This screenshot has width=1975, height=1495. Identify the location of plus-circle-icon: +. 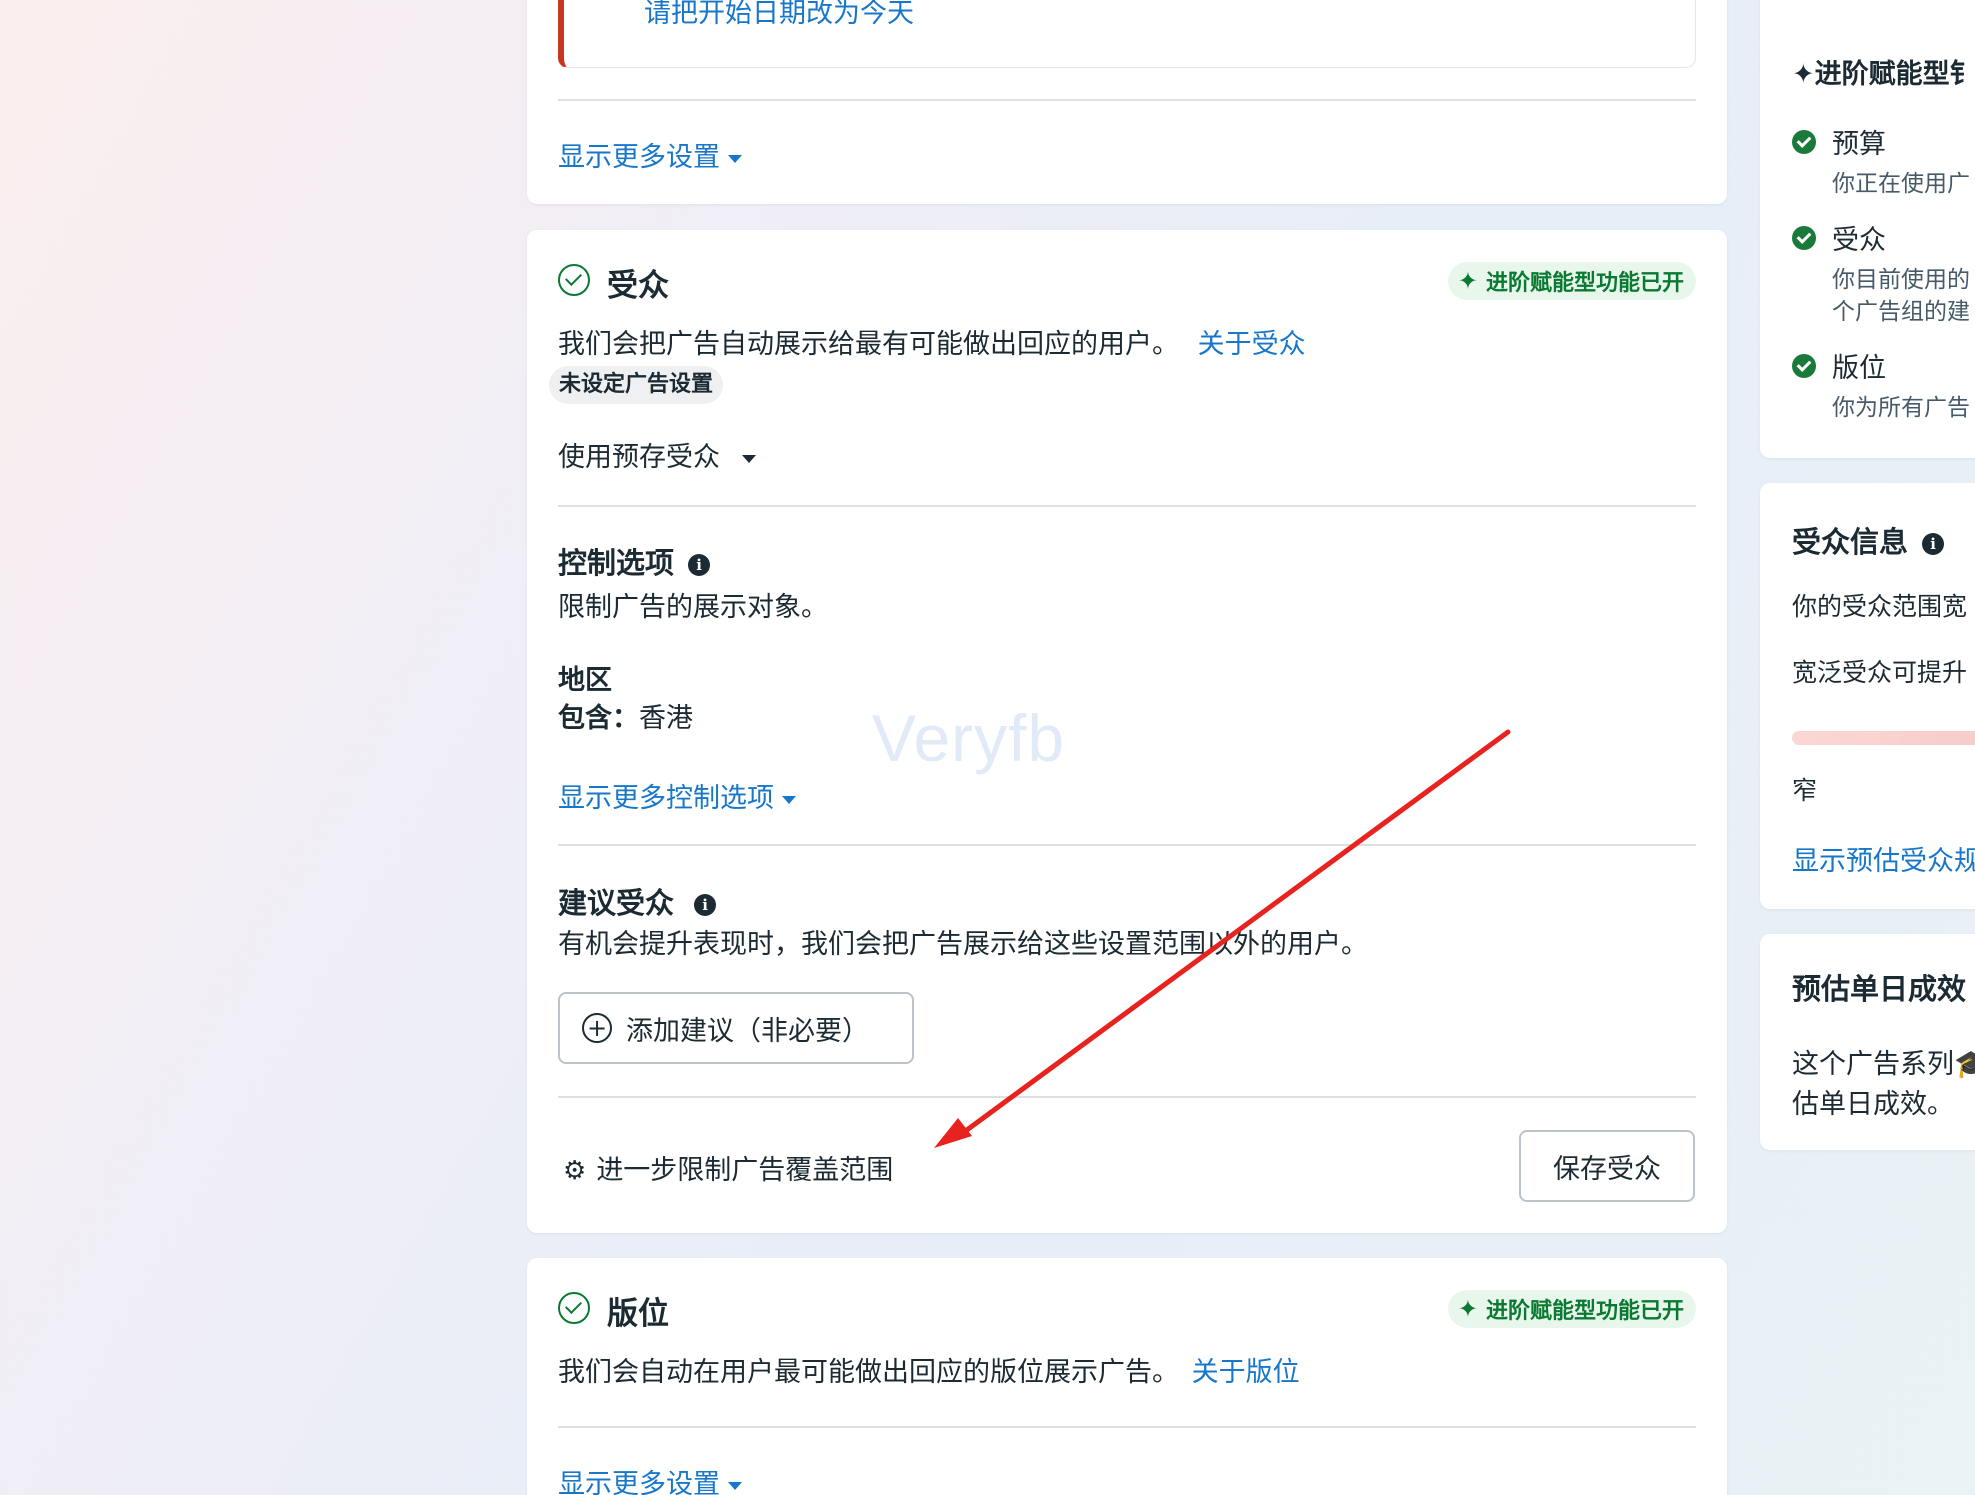
(597, 1028).